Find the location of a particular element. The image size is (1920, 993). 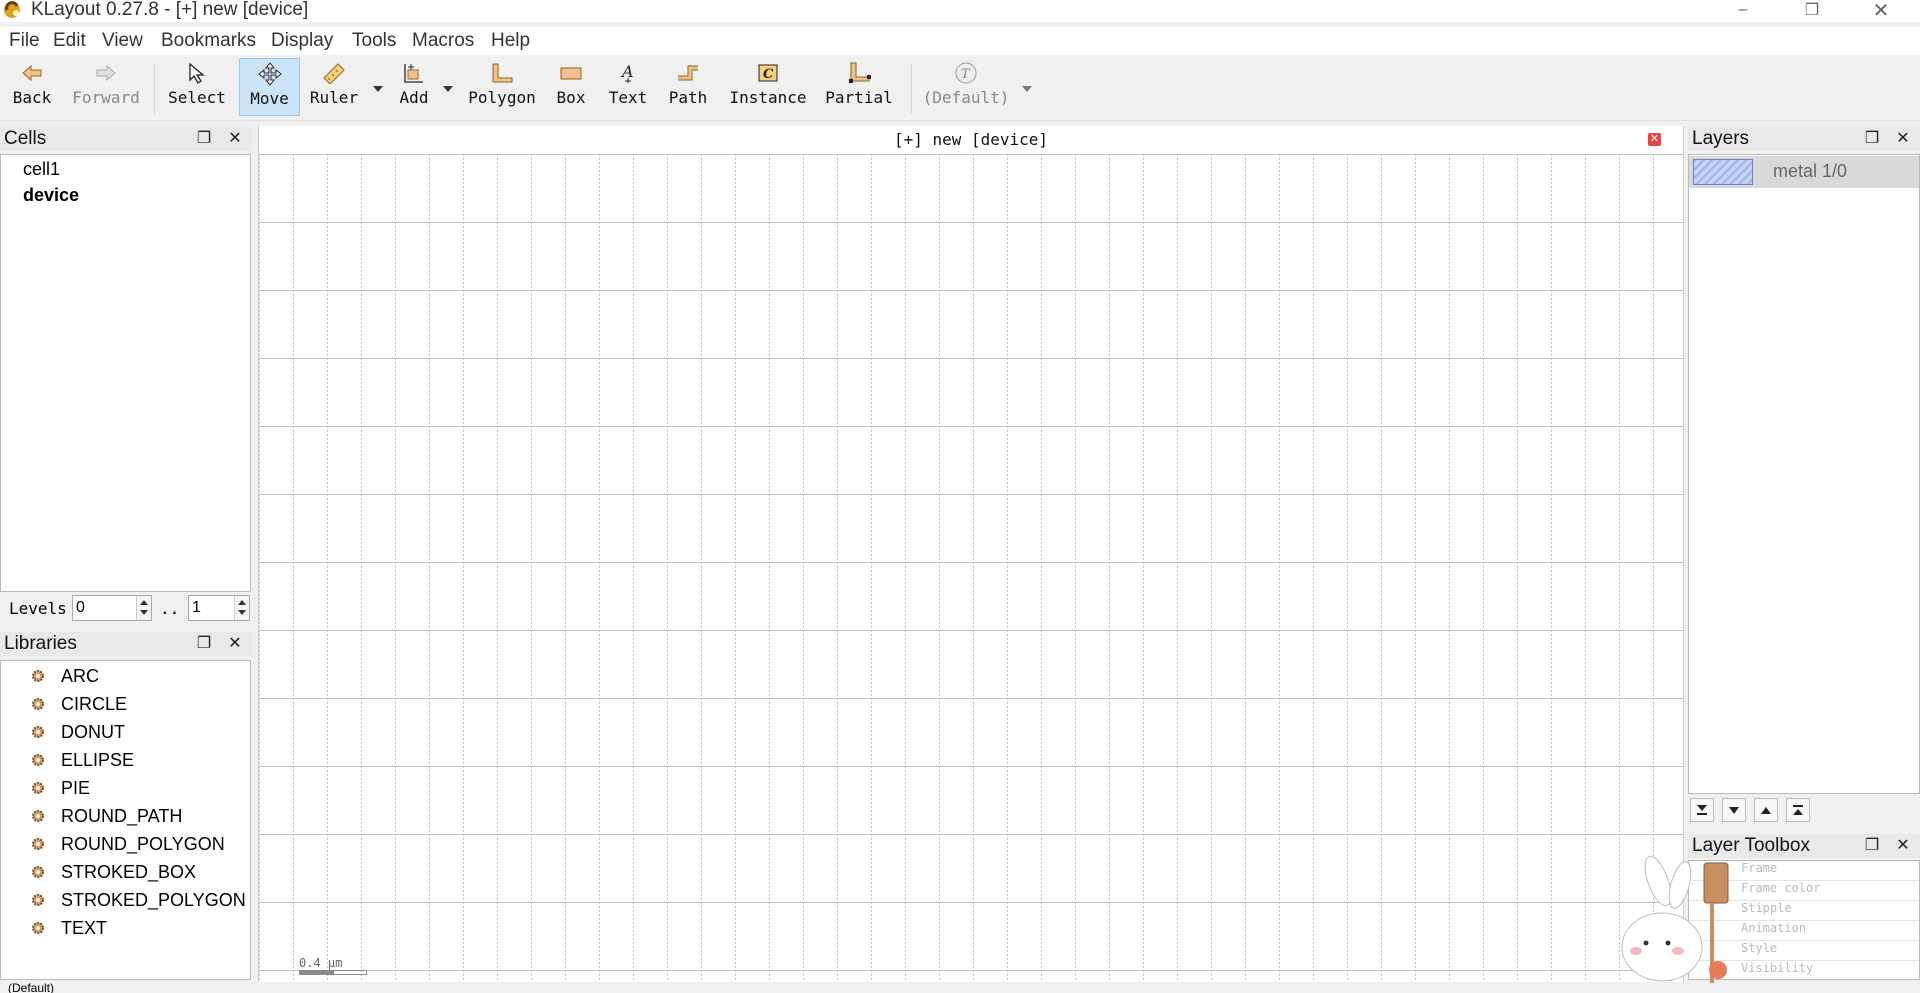

back-arrow-icon is located at coordinates (32, 73).